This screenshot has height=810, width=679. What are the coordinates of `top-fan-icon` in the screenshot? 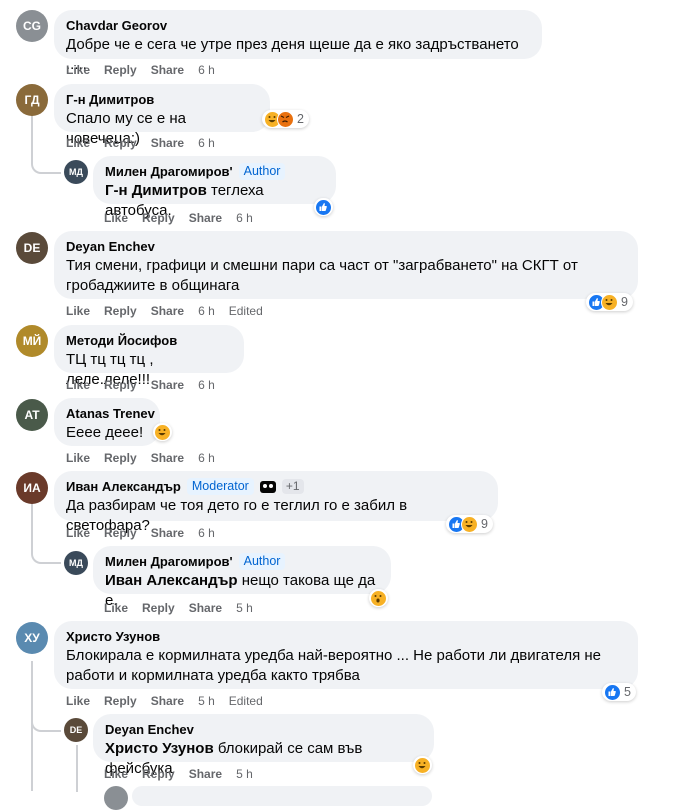 It's located at (267, 486).